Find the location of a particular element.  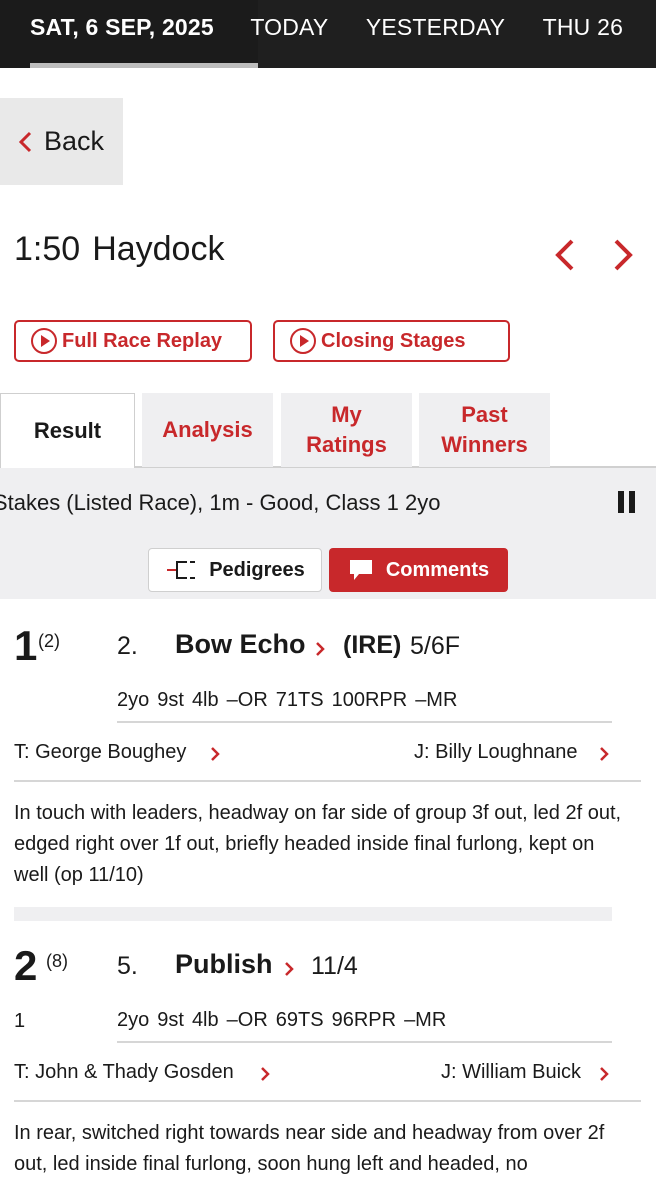

back-label: Back is located at coordinates (74, 141).